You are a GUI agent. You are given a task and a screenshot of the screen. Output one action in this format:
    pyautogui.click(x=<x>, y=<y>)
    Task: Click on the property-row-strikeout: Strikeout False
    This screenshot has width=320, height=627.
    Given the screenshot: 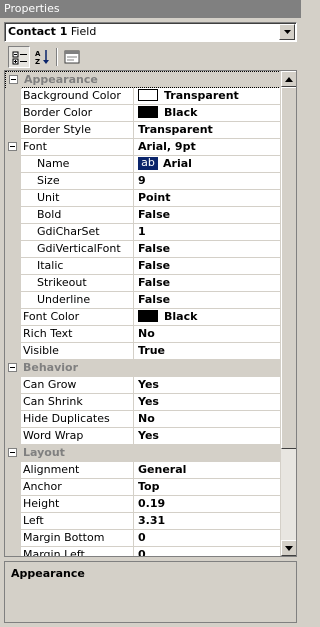 What is the action you would take?
    pyautogui.click(x=143, y=283)
    